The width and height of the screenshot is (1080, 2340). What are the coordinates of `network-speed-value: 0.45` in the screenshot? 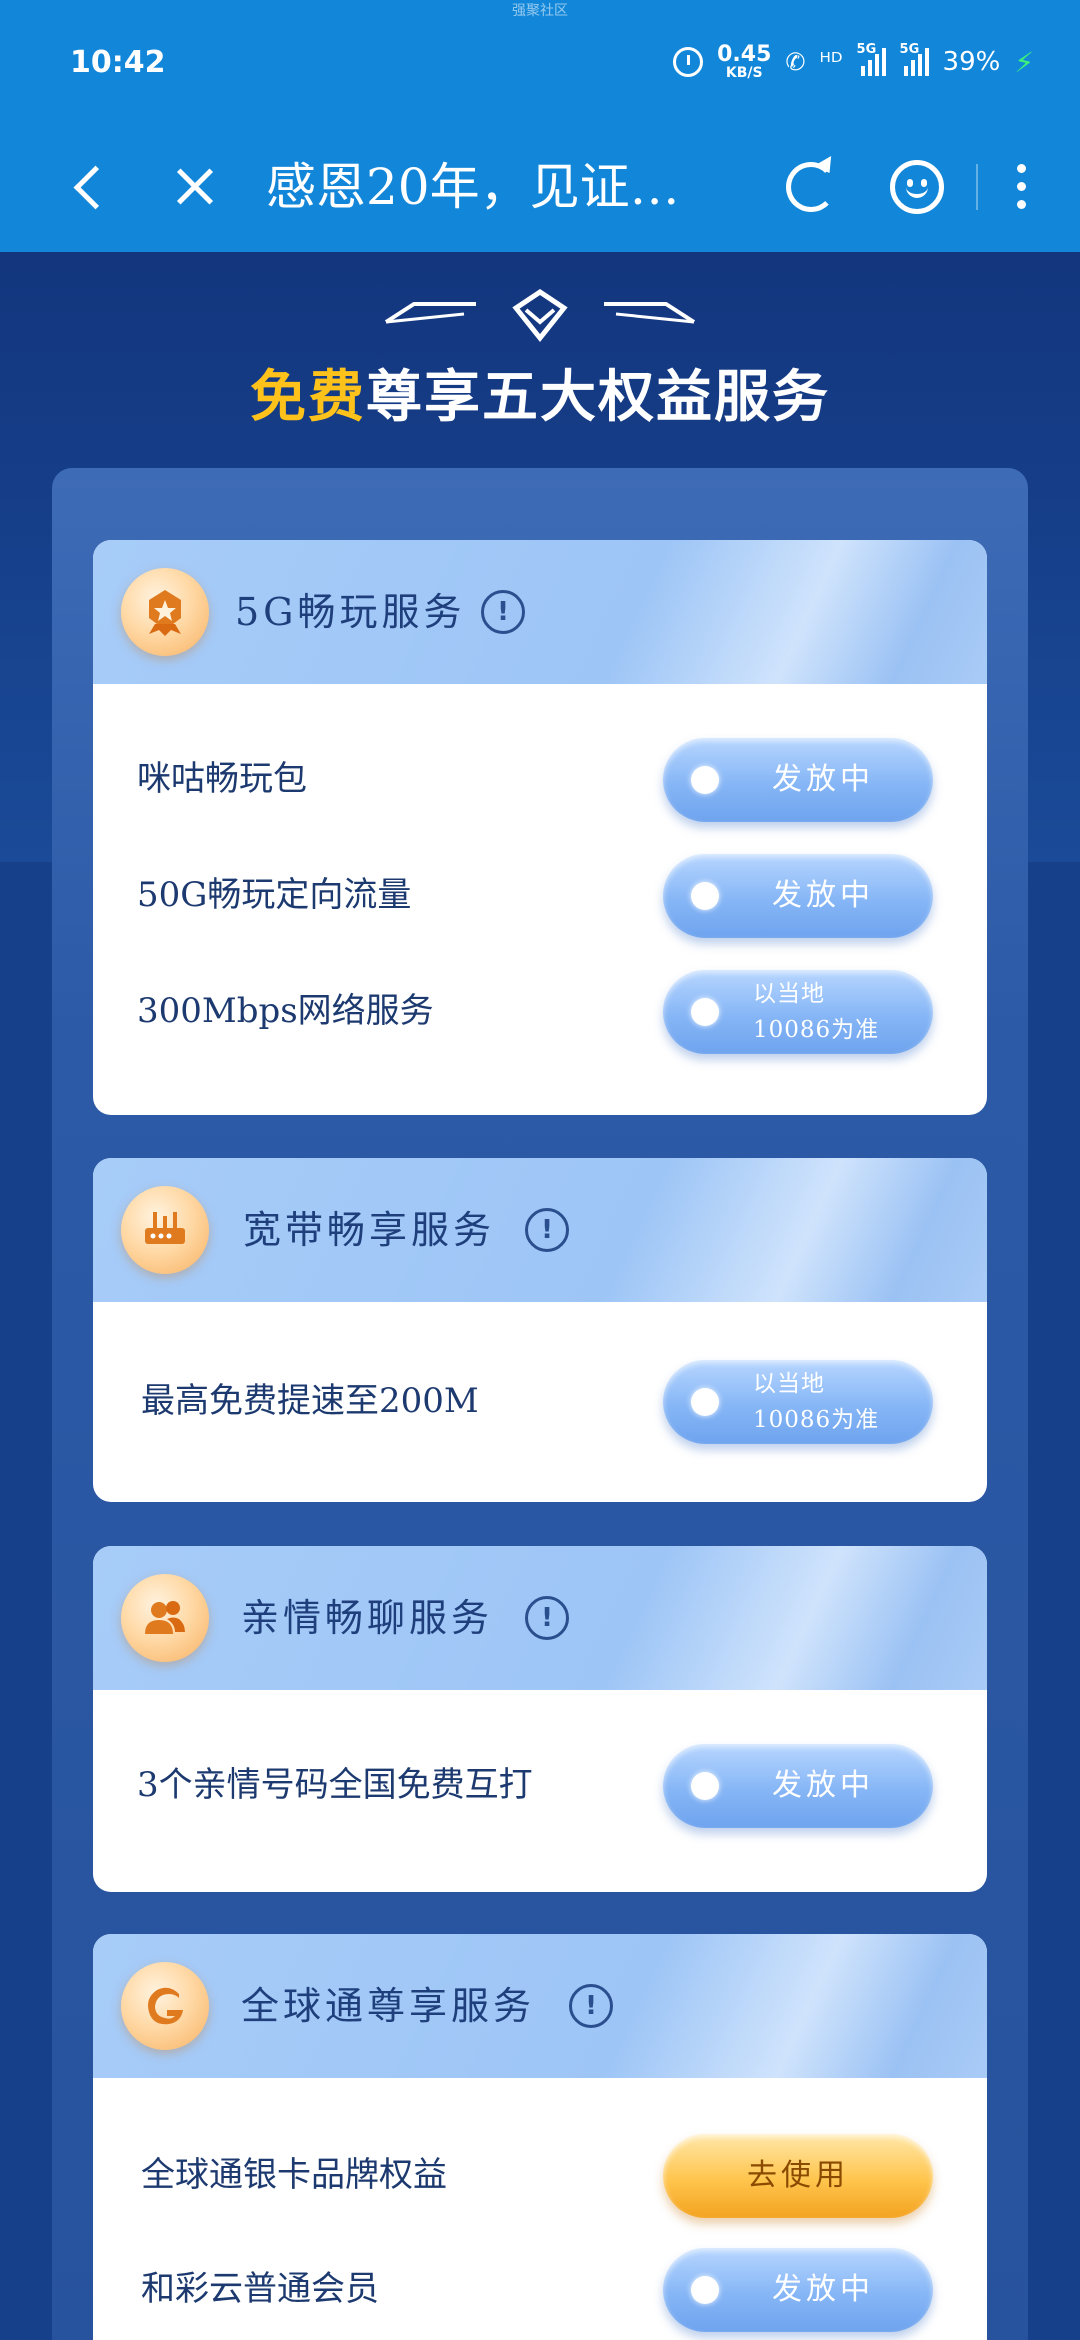 It's located at (744, 54).